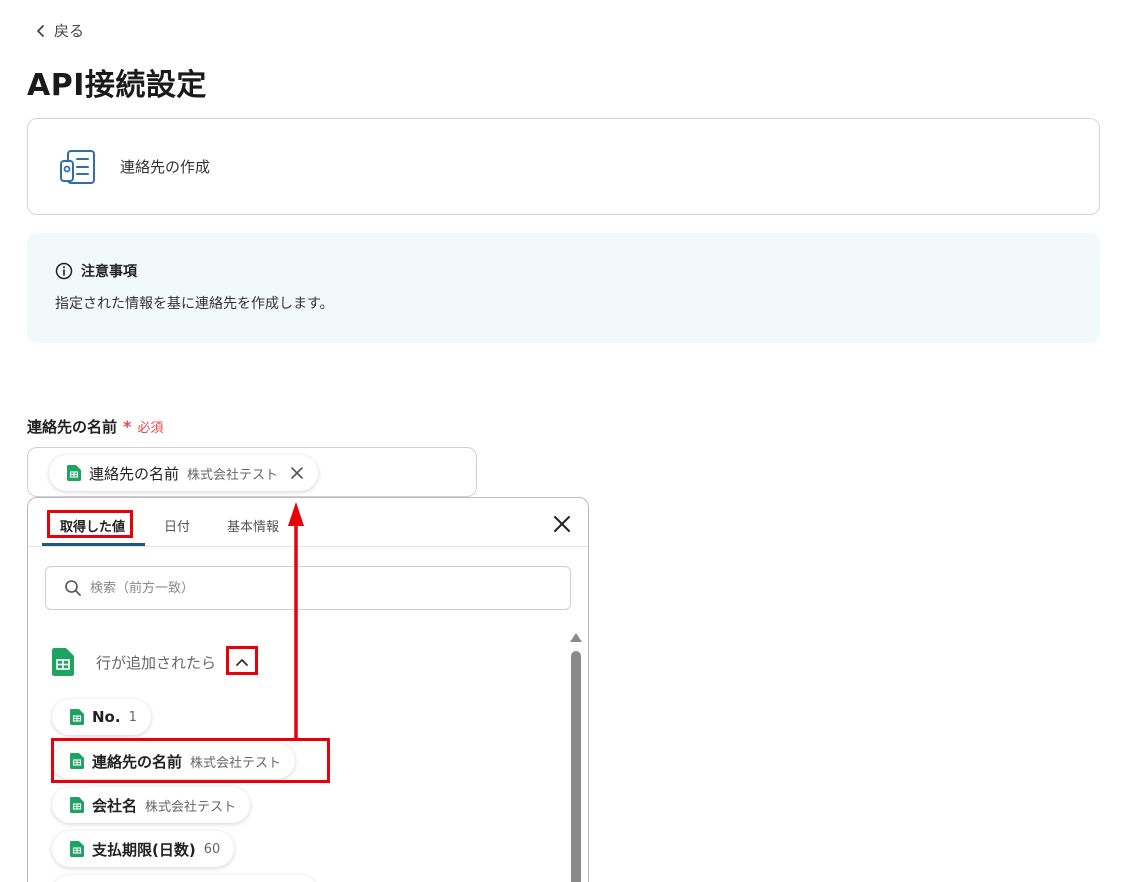 The height and width of the screenshot is (882, 1132). I want to click on scrollbar-thumb, so click(576, 766).